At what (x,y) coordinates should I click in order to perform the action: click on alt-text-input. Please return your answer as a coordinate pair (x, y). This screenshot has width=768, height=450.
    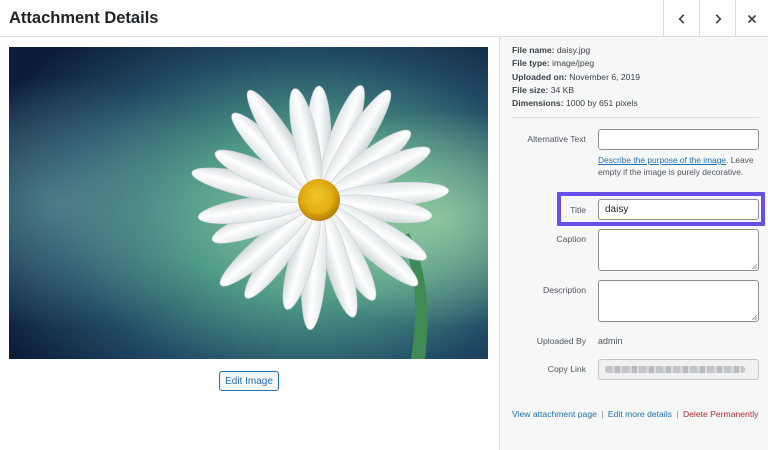
    Looking at the image, I should click on (678, 139).